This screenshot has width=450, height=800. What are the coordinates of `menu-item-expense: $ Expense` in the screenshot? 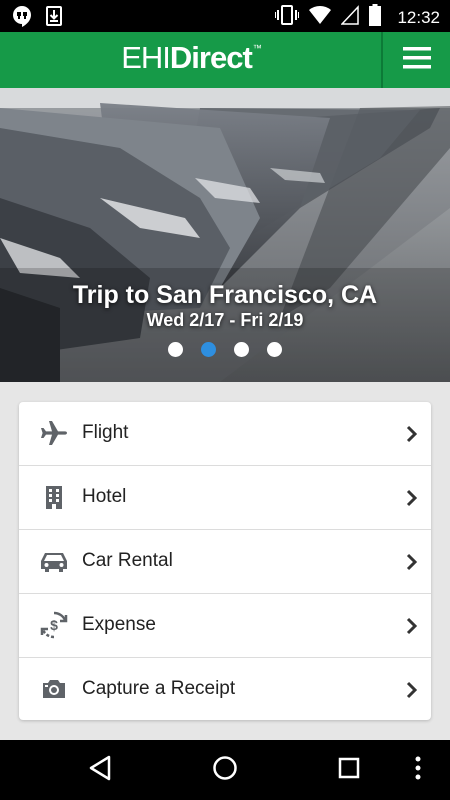 It's located at (225, 626).